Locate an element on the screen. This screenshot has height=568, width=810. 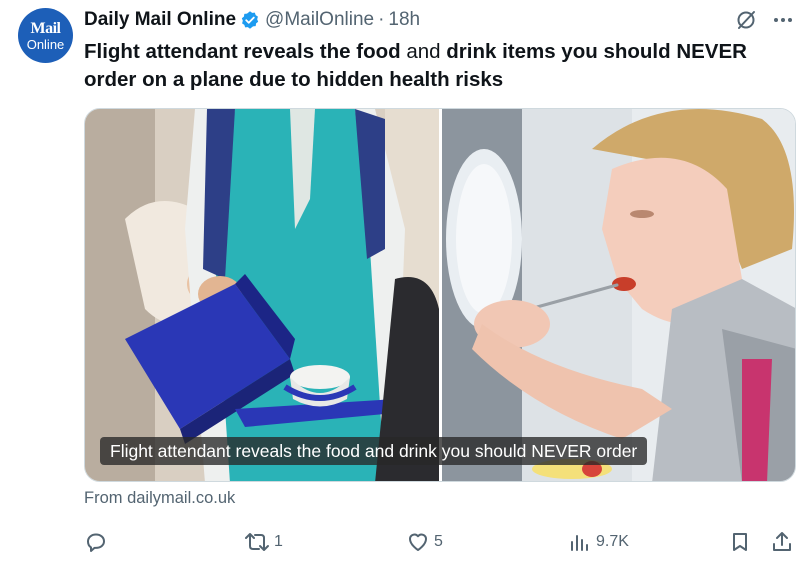
tweet-text-segment-1: Flight attendant reveals the food is located at coordinates (242, 51).